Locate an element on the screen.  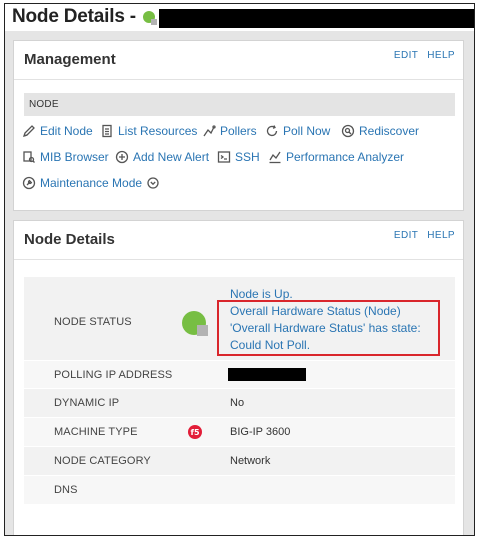
edit-node-label: Edit Node is located at coordinates (66, 131).